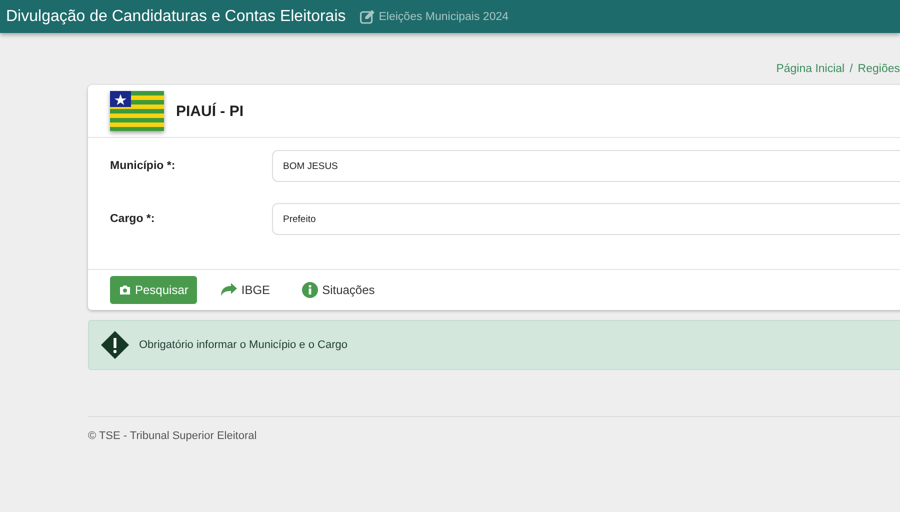 The image size is (900, 512). Describe the element at coordinates (586, 219) in the screenshot. I see `select-field: Prefeito` at that location.